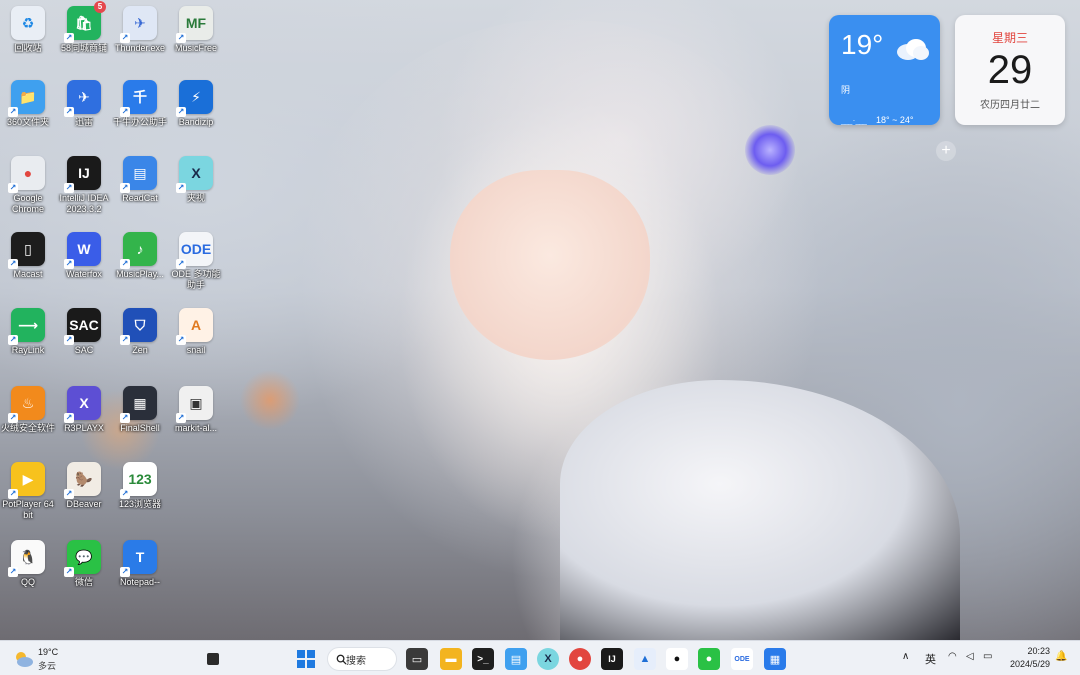  Describe the element at coordinates (196, 180) in the screenshot. I see `desktop-icon: X ↗ 夹视` at that location.